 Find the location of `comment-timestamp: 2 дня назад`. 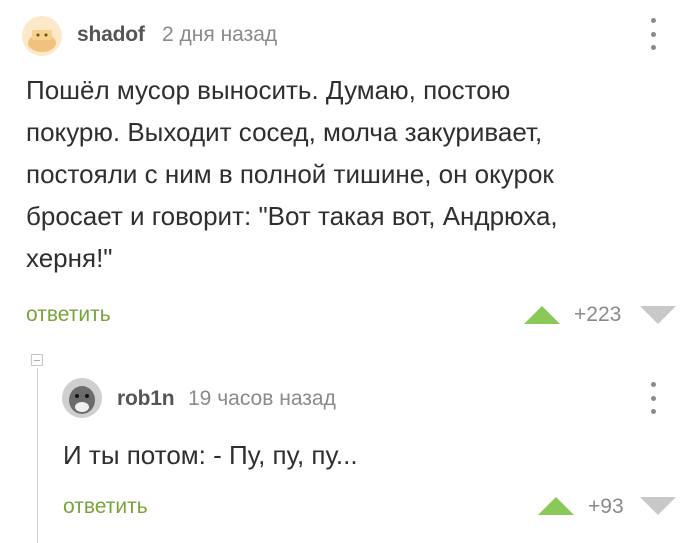

comment-timestamp: 2 дня назад is located at coordinates (220, 34).